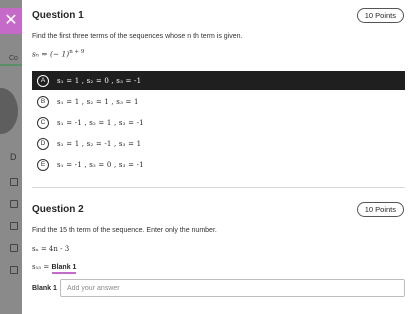  What do you see at coordinates (14, 270) in the screenshot?
I see `edit-icon` at bounding box center [14, 270].